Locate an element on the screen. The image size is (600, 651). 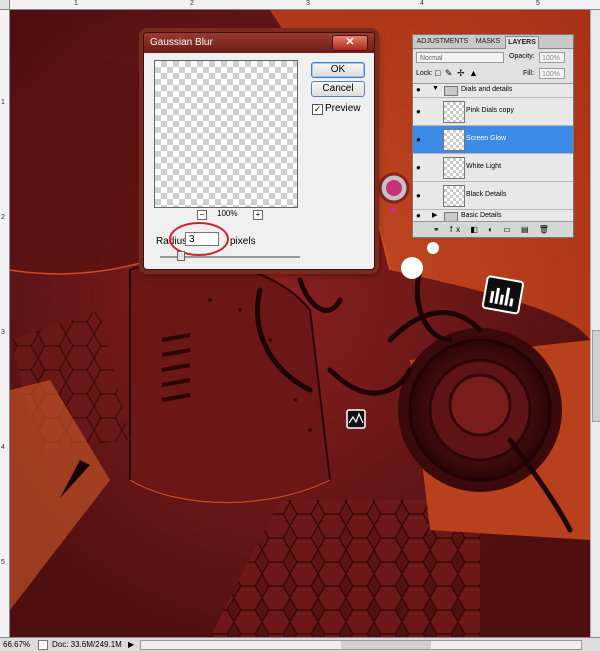
layer-row: ● White Light is located at coordinates (493, 168).